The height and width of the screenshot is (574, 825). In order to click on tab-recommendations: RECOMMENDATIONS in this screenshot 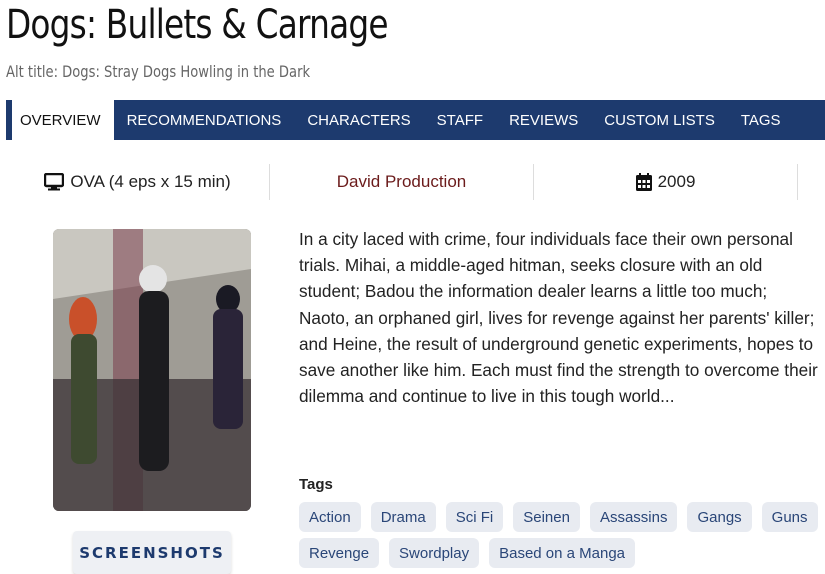, I will do `click(204, 120)`.